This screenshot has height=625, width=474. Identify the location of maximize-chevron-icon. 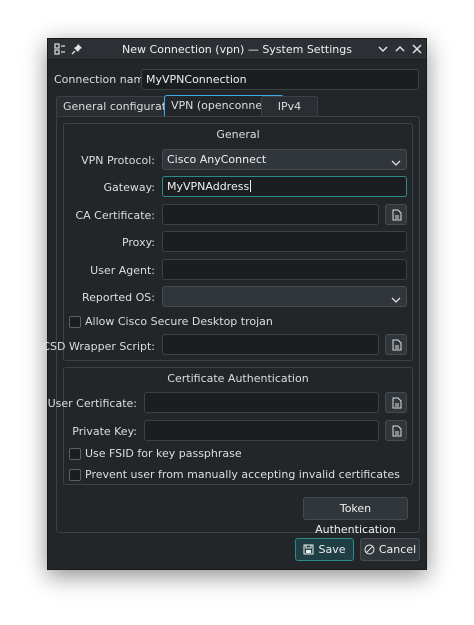
(400, 49).